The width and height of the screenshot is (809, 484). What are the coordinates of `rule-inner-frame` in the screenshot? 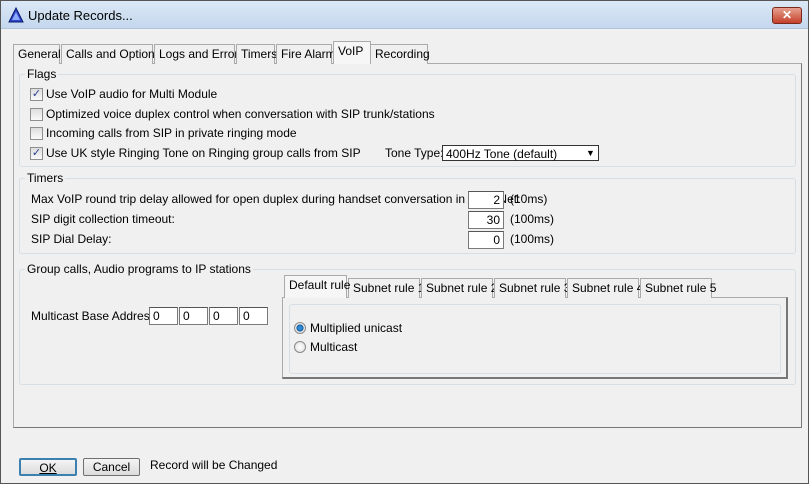 It's located at (535, 339).